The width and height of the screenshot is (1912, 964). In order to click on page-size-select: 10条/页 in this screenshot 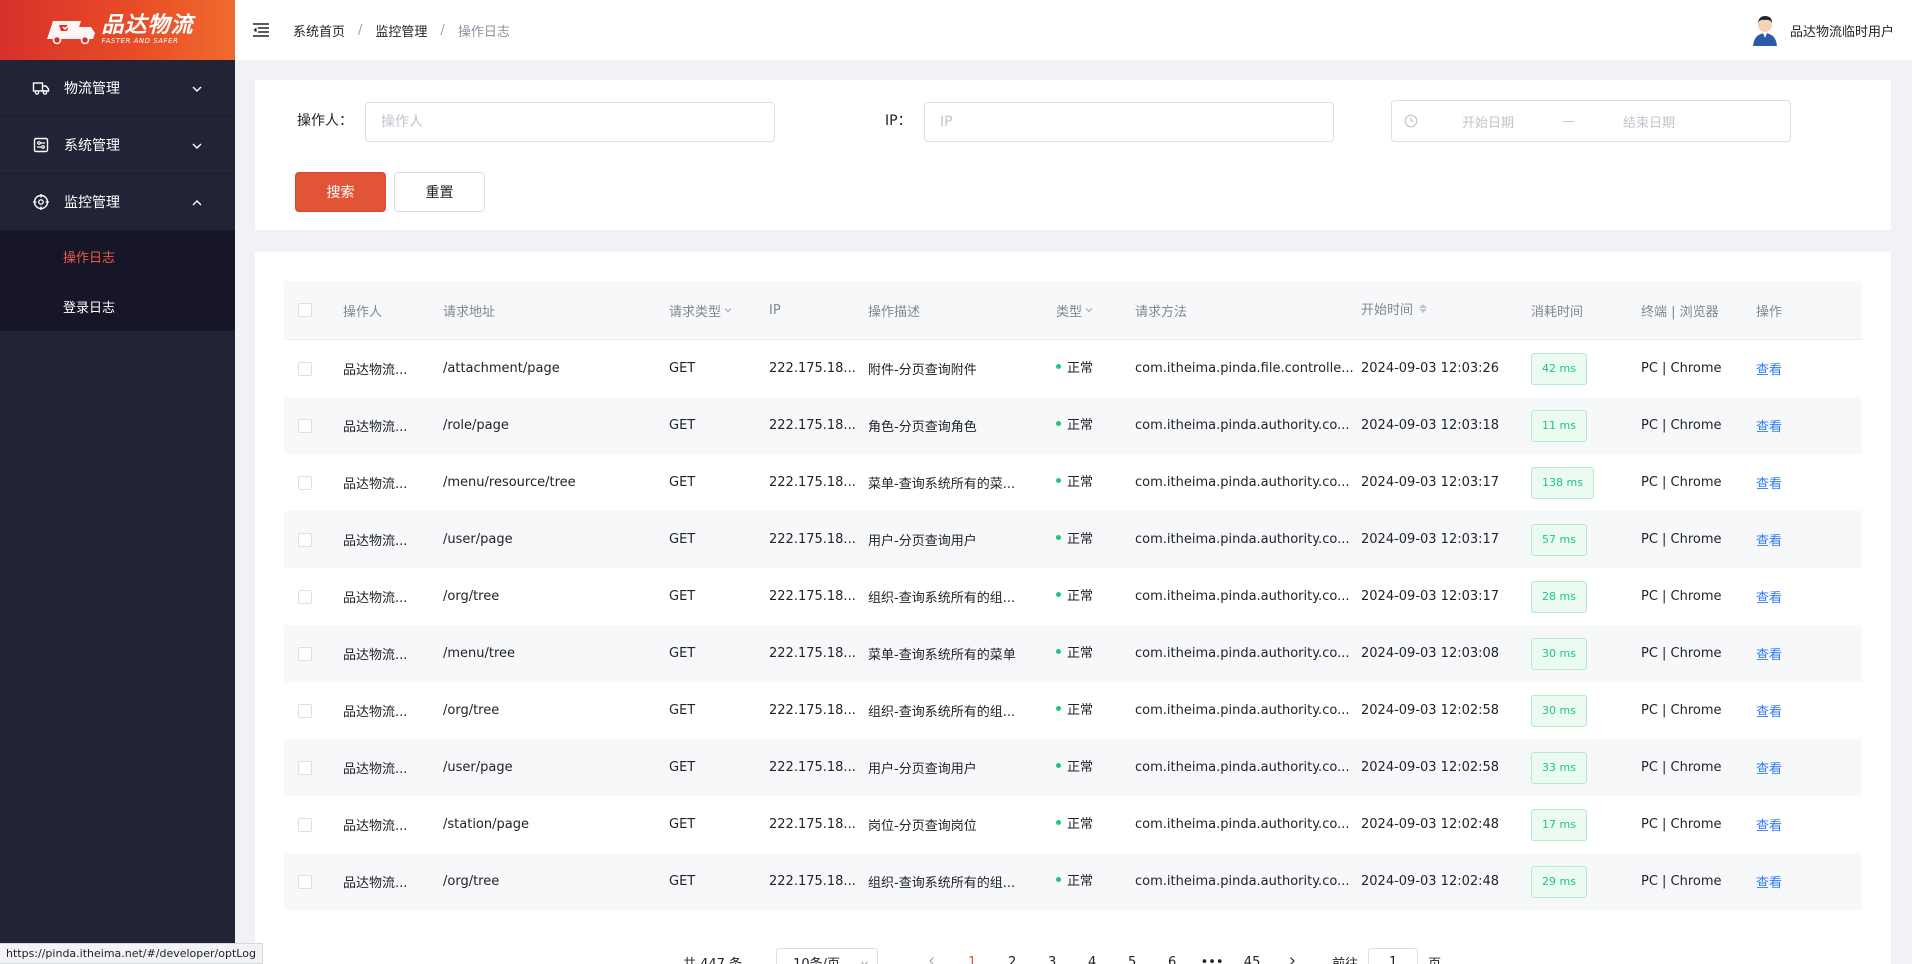, I will do `click(827, 956)`.